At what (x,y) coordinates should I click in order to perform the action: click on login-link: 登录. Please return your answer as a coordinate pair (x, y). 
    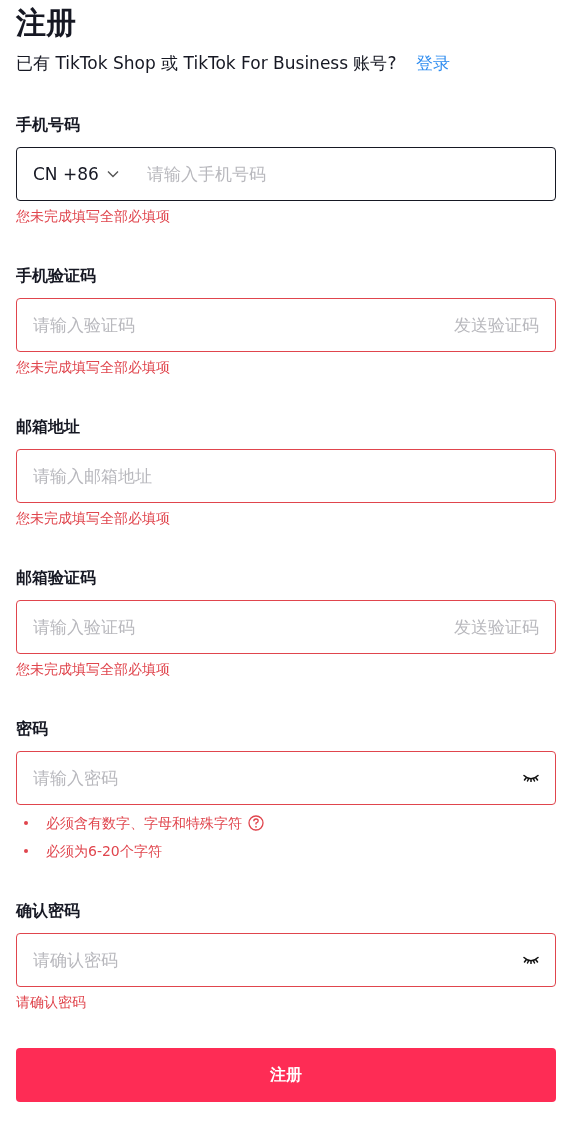
    Looking at the image, I should click on (433, 63).